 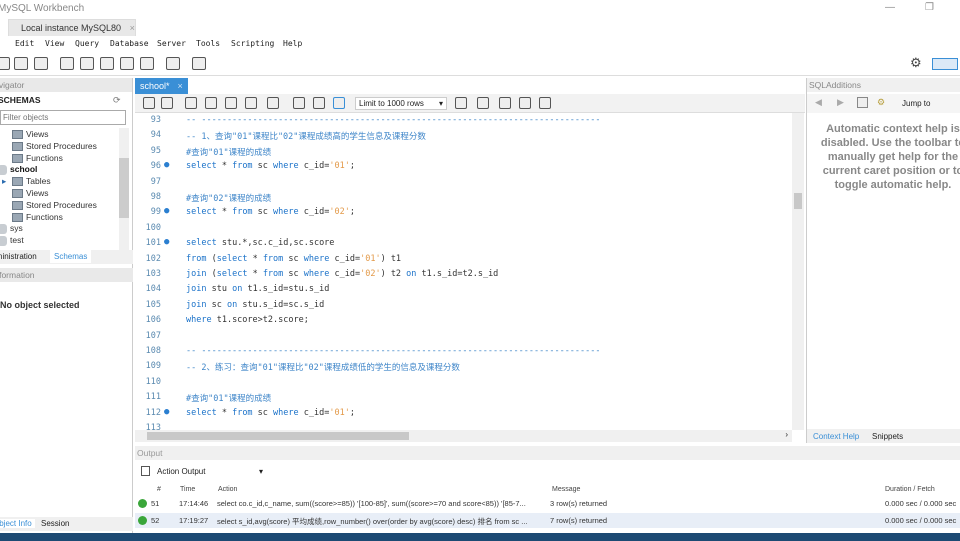 What do you see at coordinates (566, 489) in the screenshot?
I see `column-header: Message` at bounding box center [566, 489].